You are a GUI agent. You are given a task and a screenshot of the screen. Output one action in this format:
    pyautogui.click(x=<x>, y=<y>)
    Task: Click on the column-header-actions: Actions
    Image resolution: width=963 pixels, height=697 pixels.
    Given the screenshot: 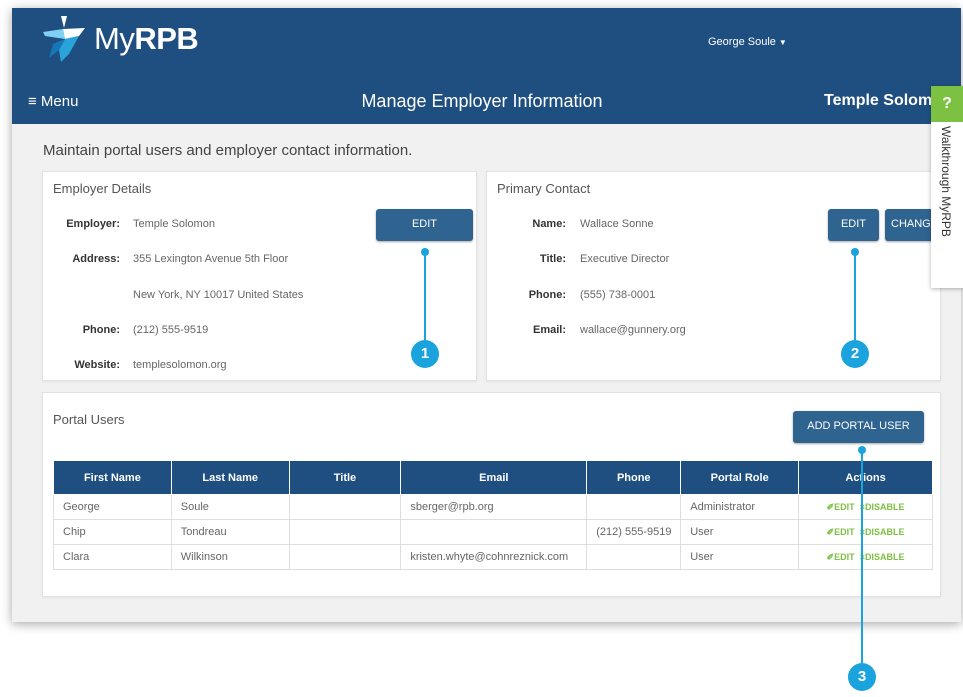 What is the action you would take?
    pyautogui.click(x=865, y=477)
    